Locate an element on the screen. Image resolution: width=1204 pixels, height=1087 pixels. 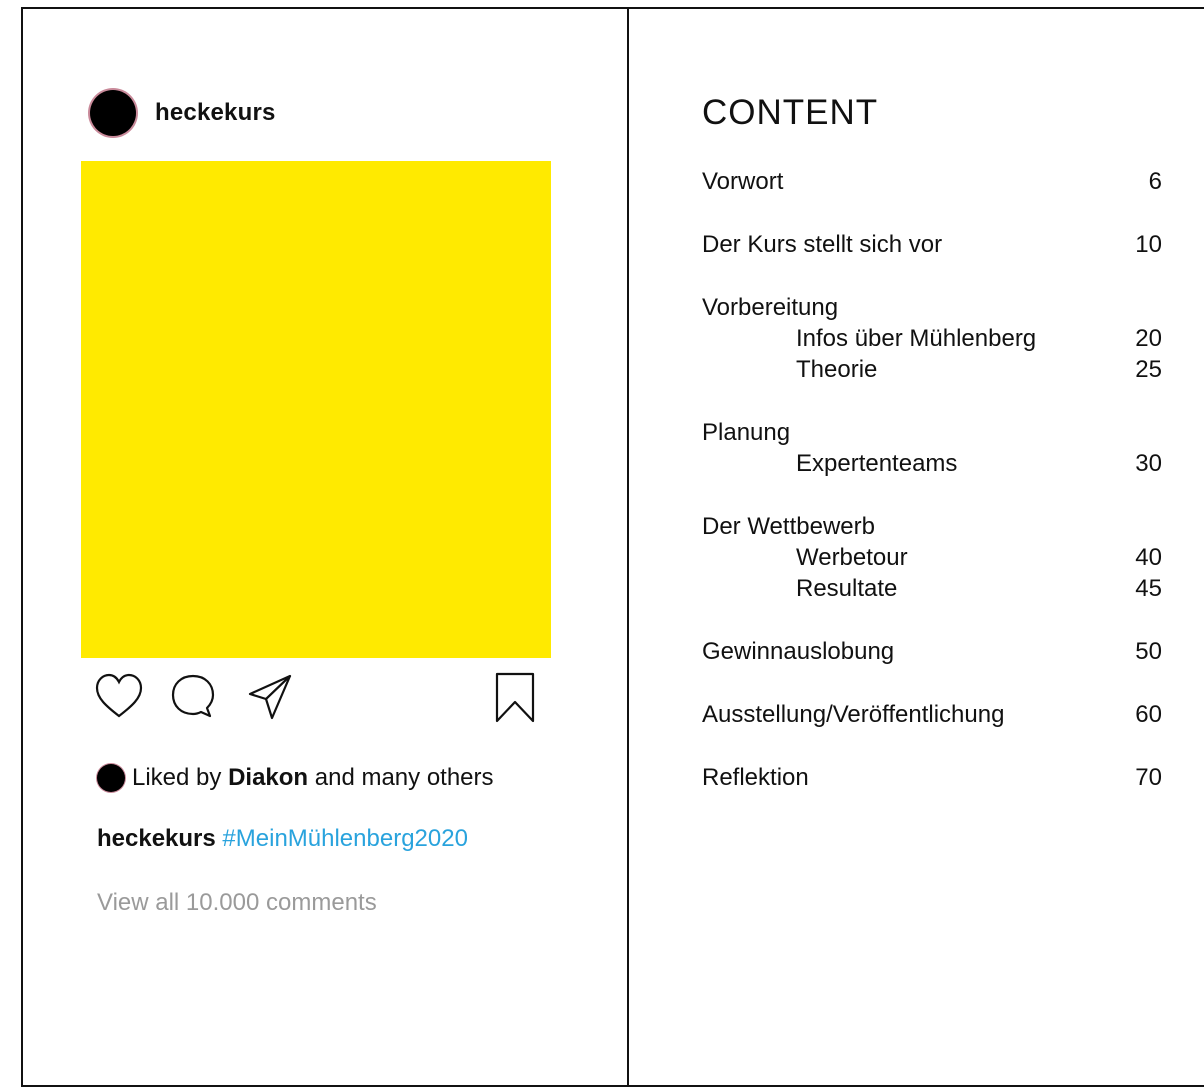
toc-label: Planung is located at coordinates (746, 432).